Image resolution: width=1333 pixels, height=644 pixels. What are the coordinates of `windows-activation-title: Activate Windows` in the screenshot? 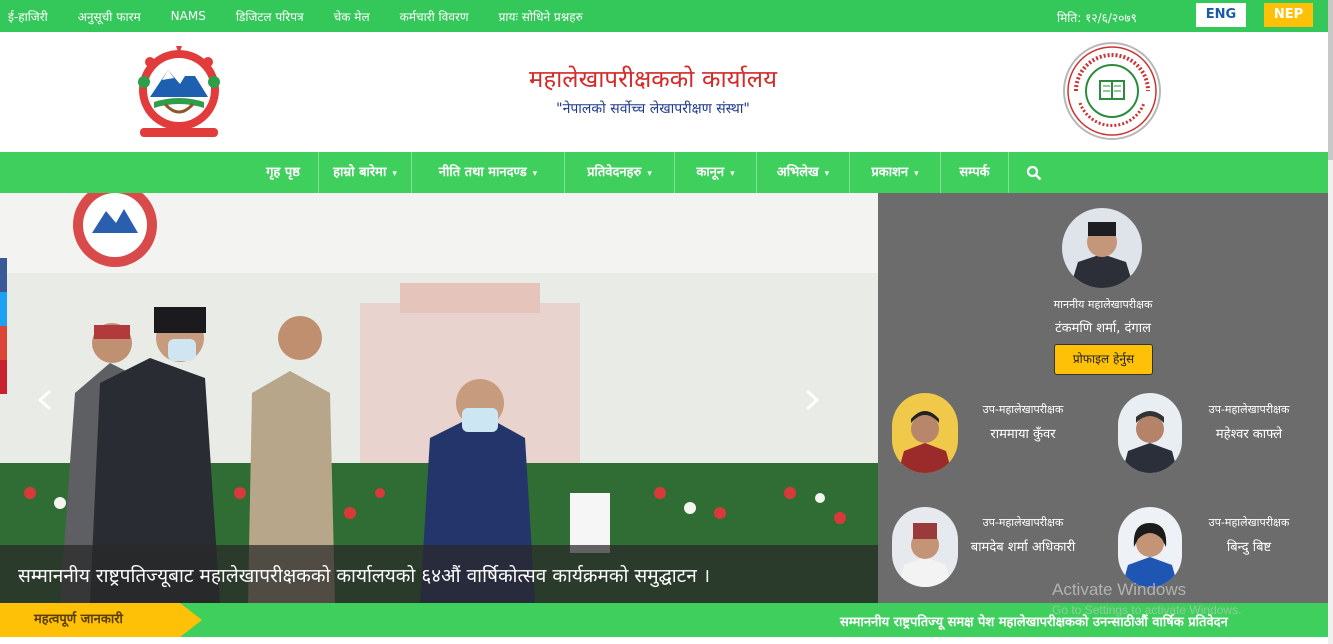 It's located at (1119, 589).